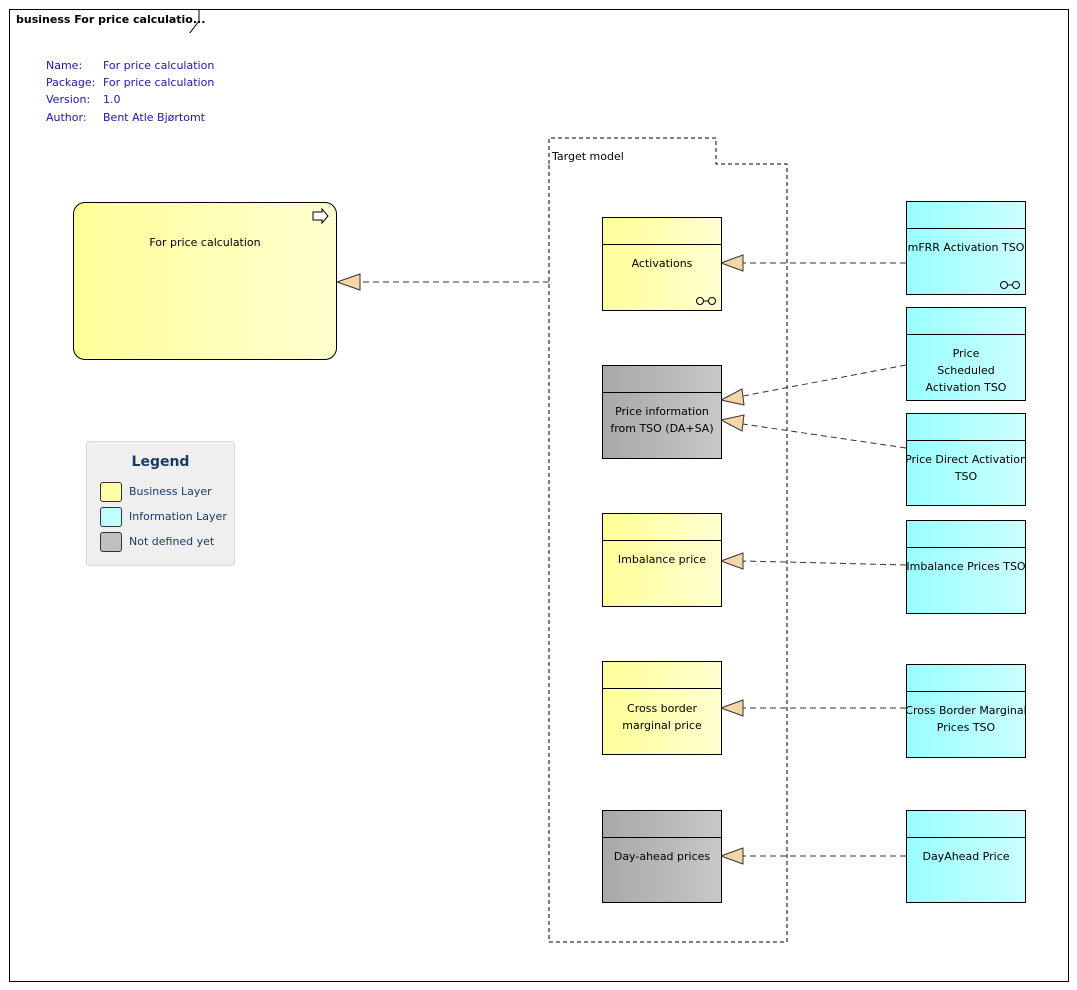 Image resolution: width=1077 pixels, height=990 pixels. I want to click on node-label: Day-ahead prices, so click(662, 856).